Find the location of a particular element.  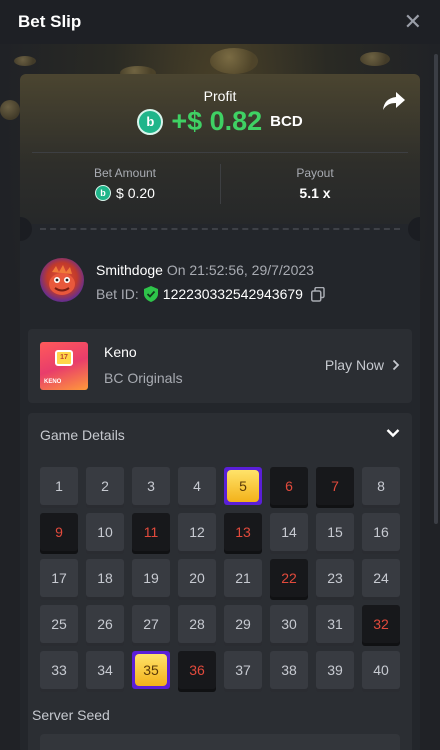

share-icon is located at coordinates (394, 101).